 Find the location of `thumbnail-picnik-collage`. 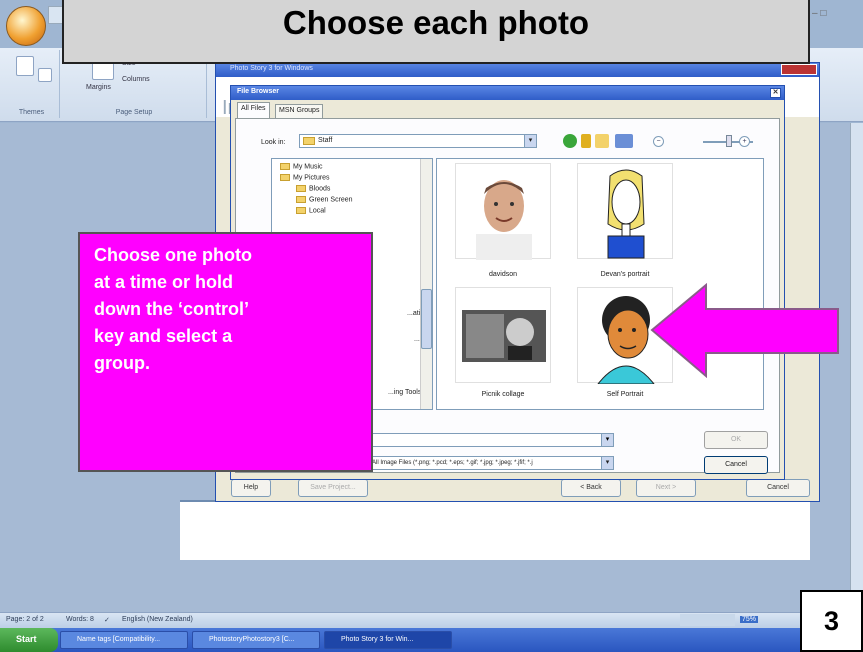

thumbnail-picnik-collage is located at coordinates (503, 335).